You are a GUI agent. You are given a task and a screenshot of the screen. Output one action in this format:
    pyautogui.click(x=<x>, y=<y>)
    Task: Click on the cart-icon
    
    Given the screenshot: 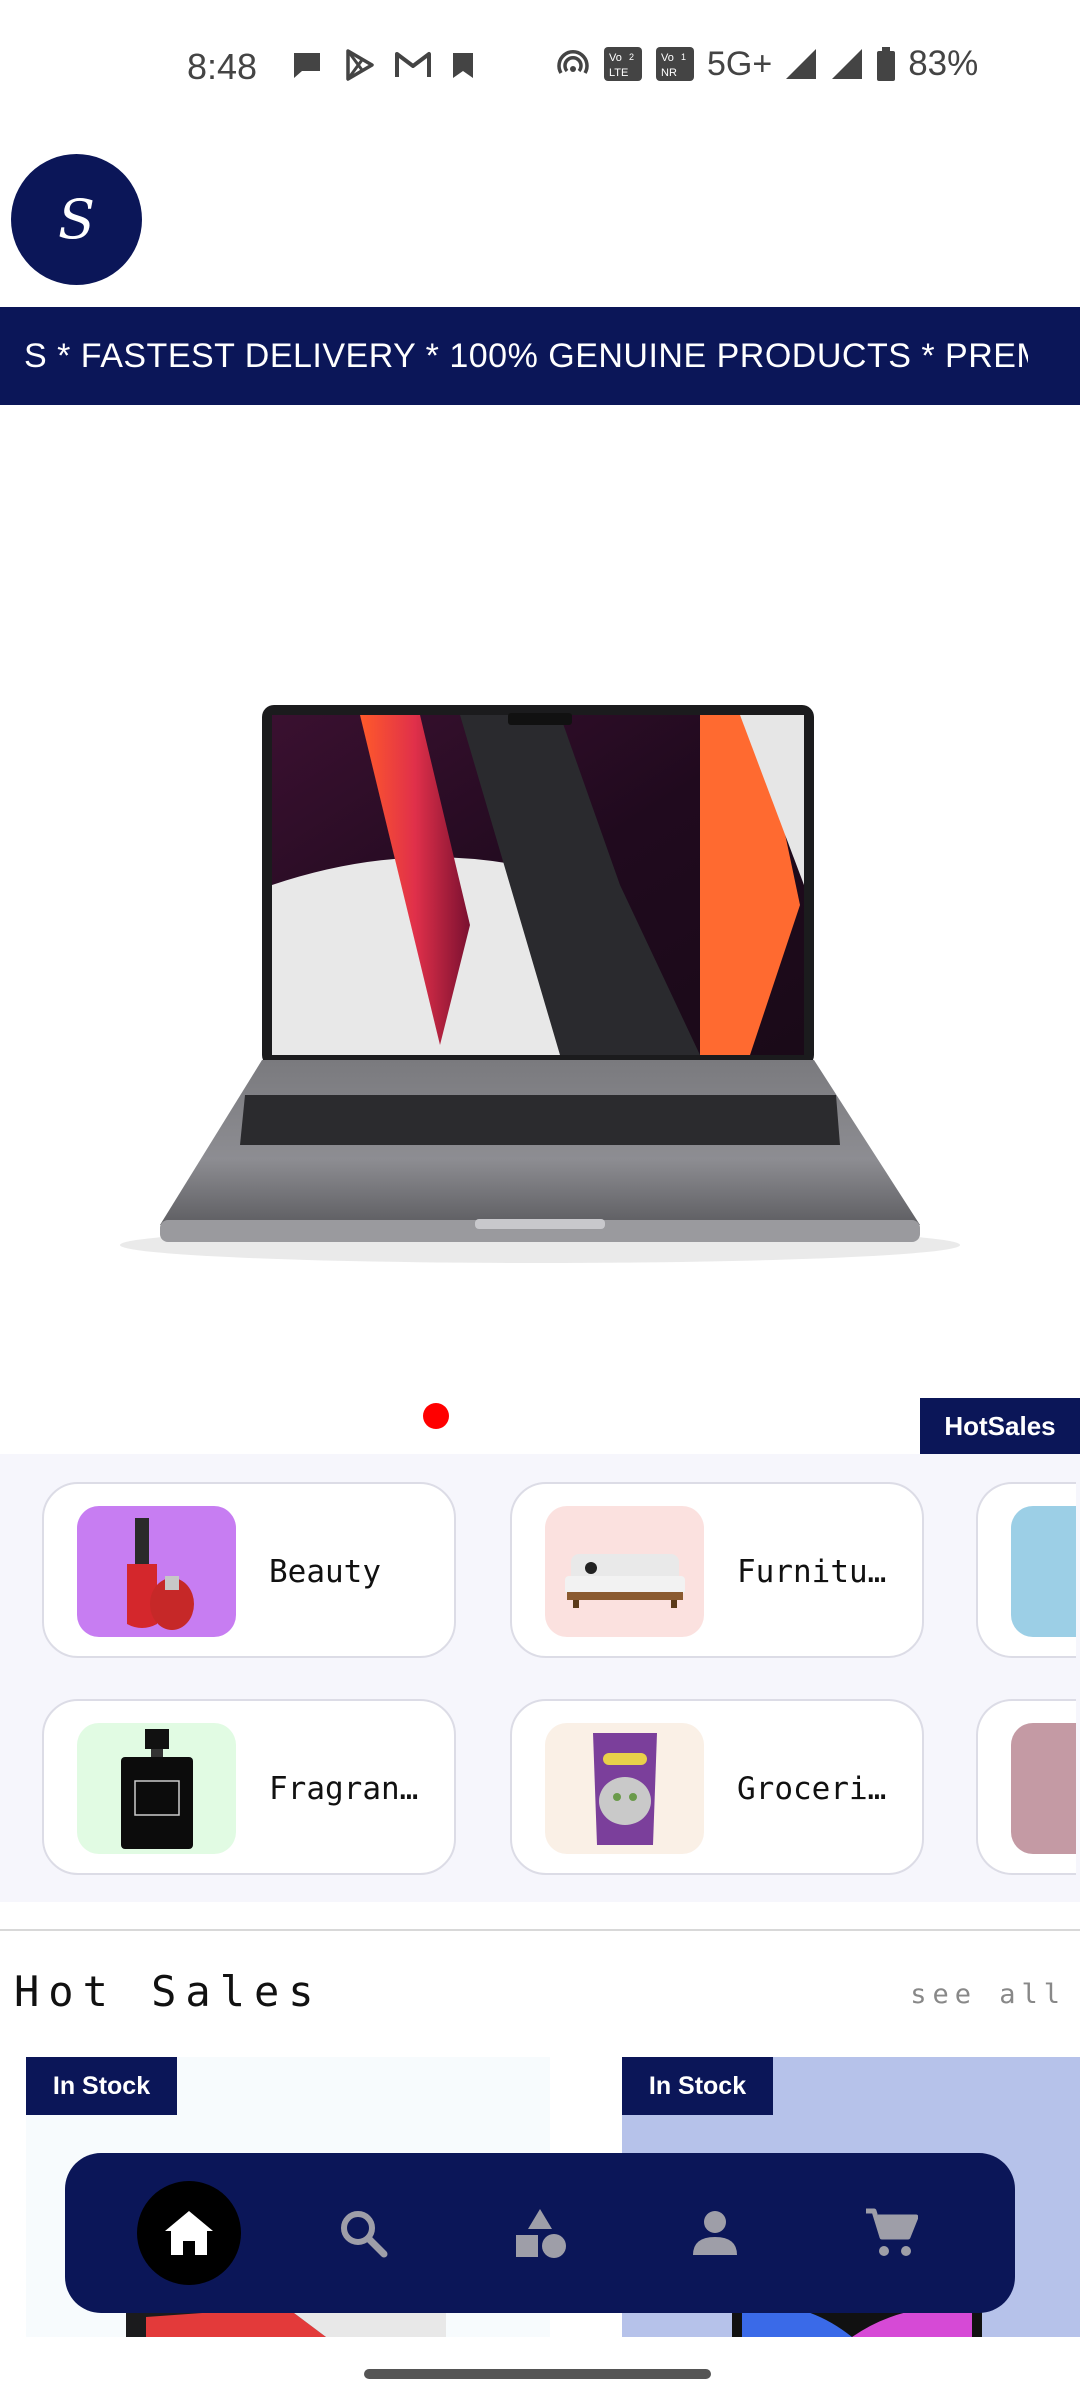 What is the action you would take?
    pyautogui.click(x=892, y=2232)
    